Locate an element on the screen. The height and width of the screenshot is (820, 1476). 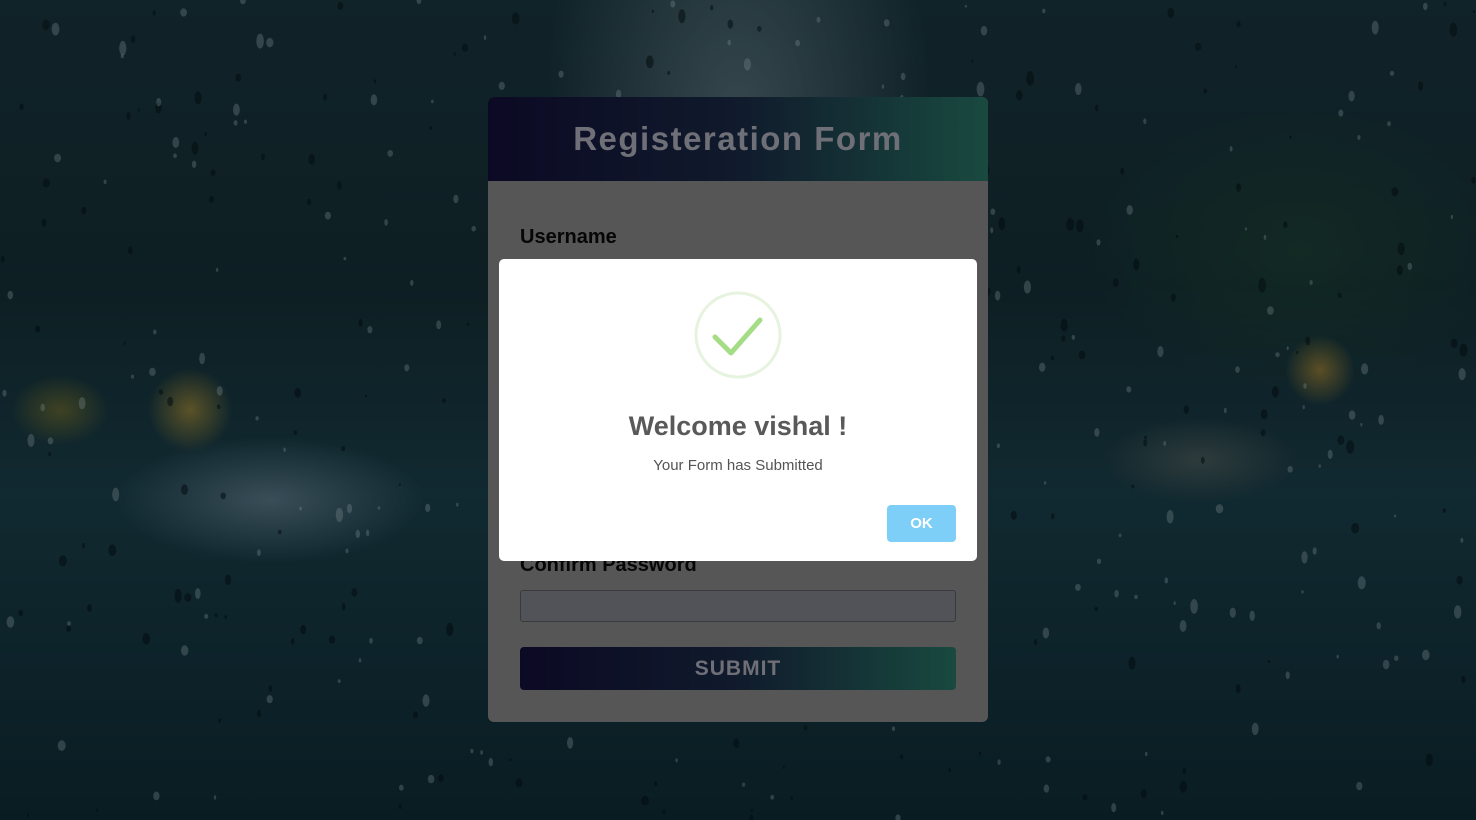
ok-button: OK is located at coordinates (921, 523).